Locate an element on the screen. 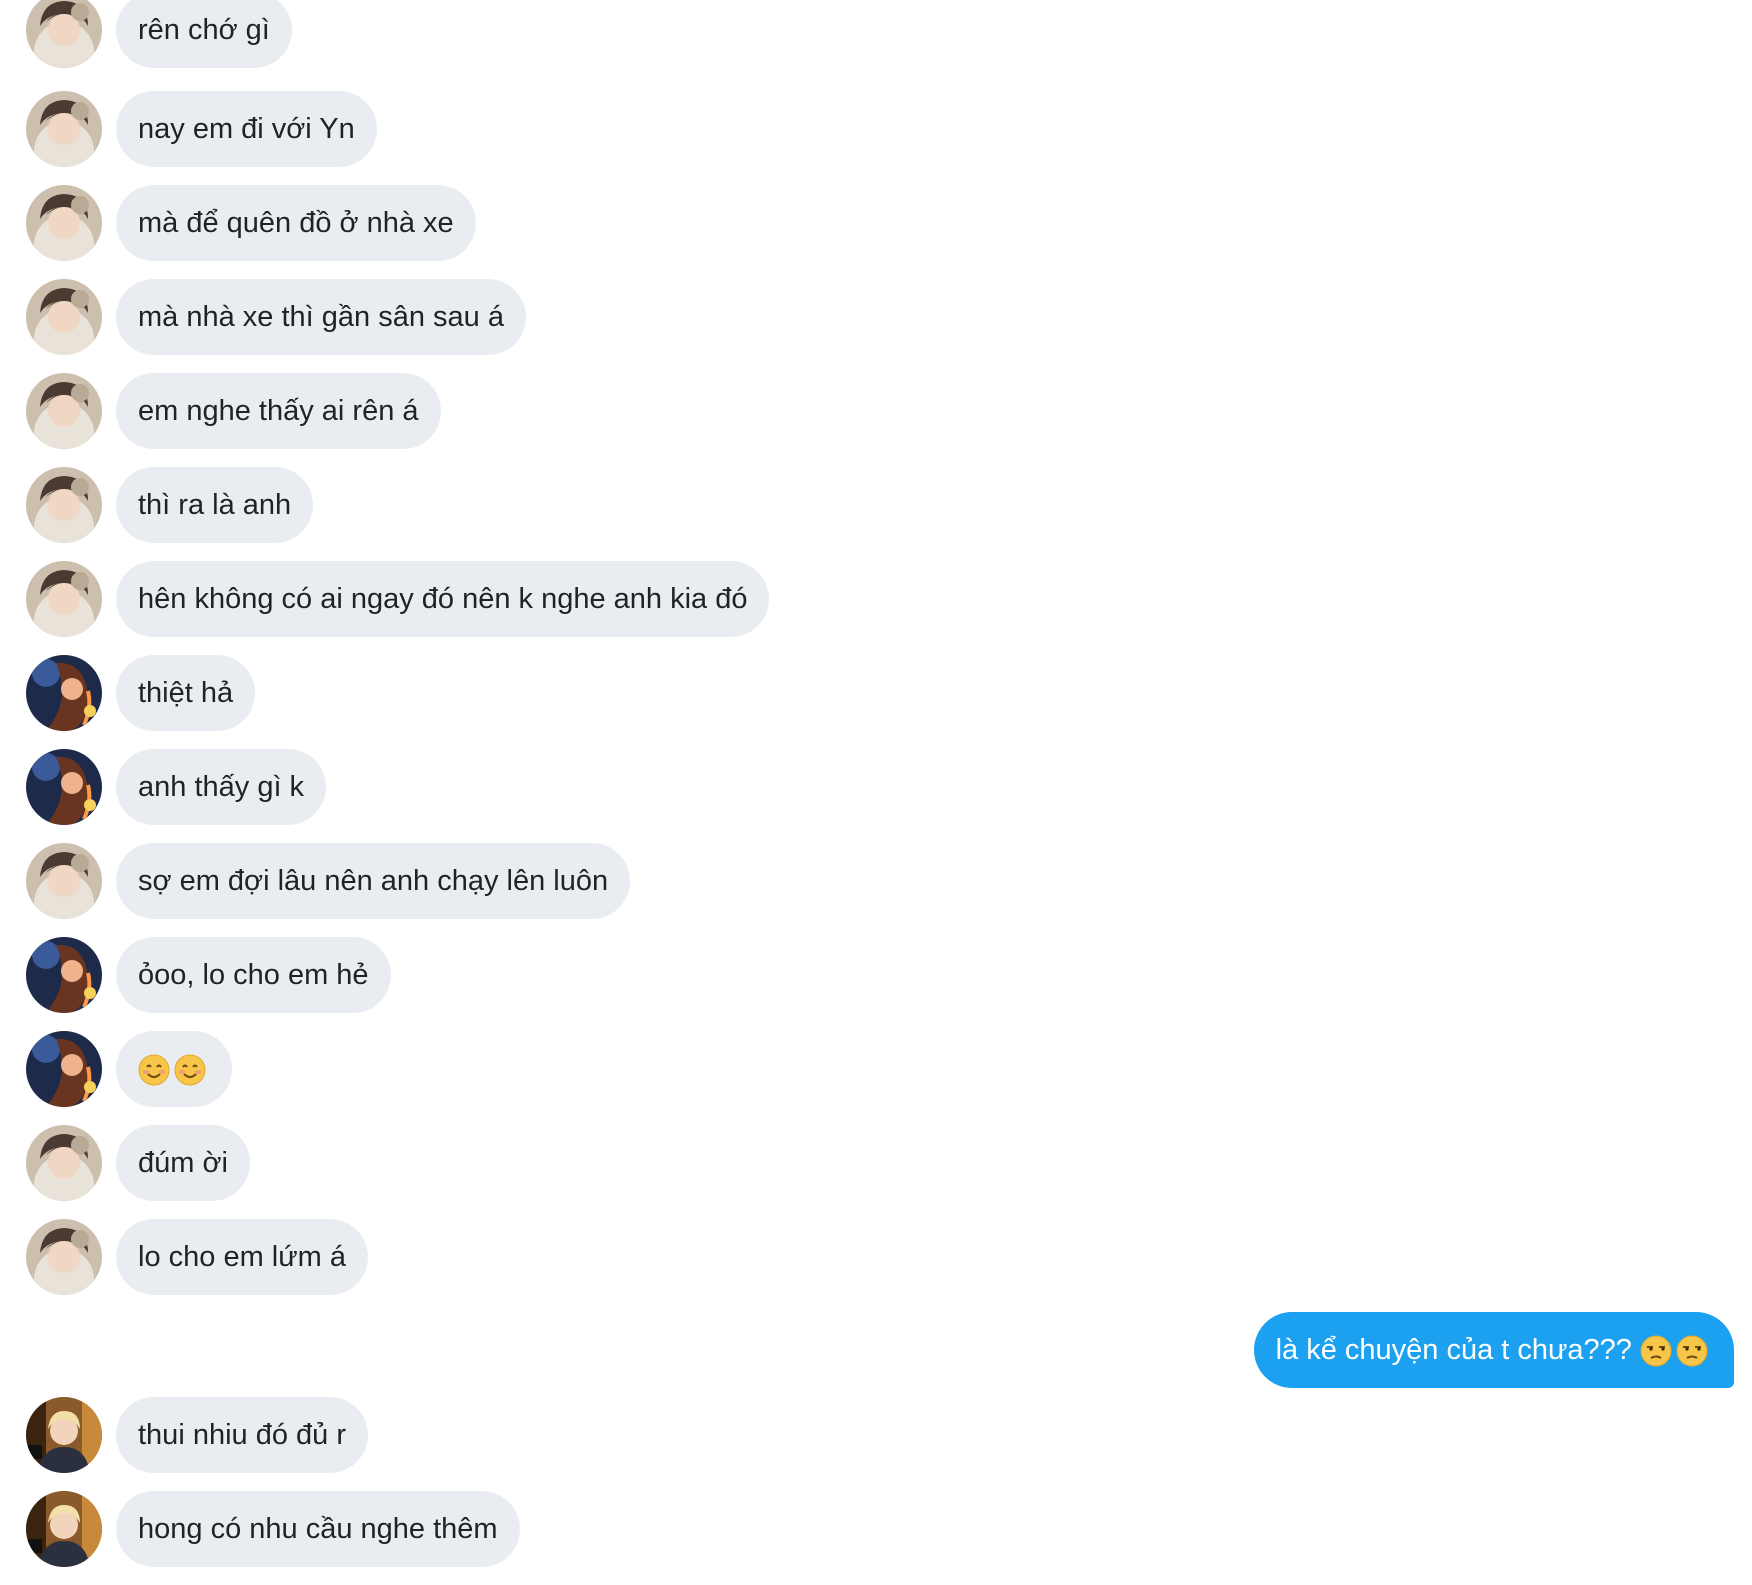 Image resolution: width=1752 pixels, height=1585 pixels. message-row: nay em đi với Yn is located at coordinates (876, 129).